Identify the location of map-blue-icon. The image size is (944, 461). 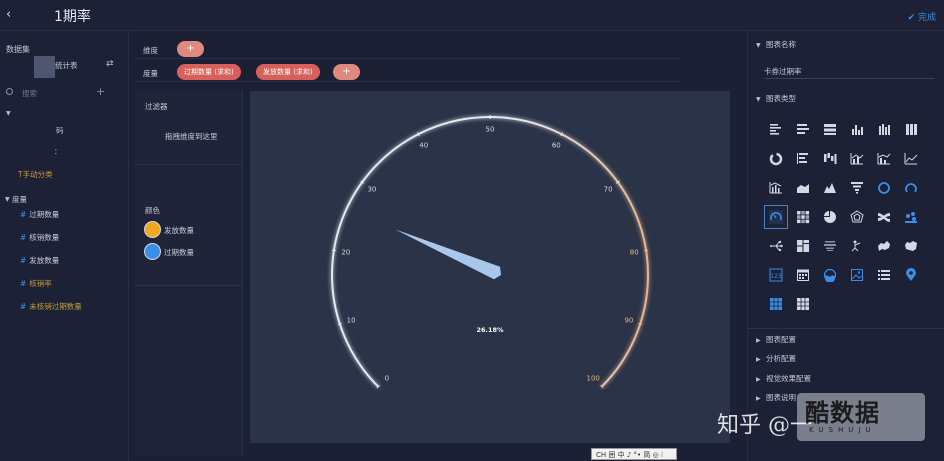
(883, 245).